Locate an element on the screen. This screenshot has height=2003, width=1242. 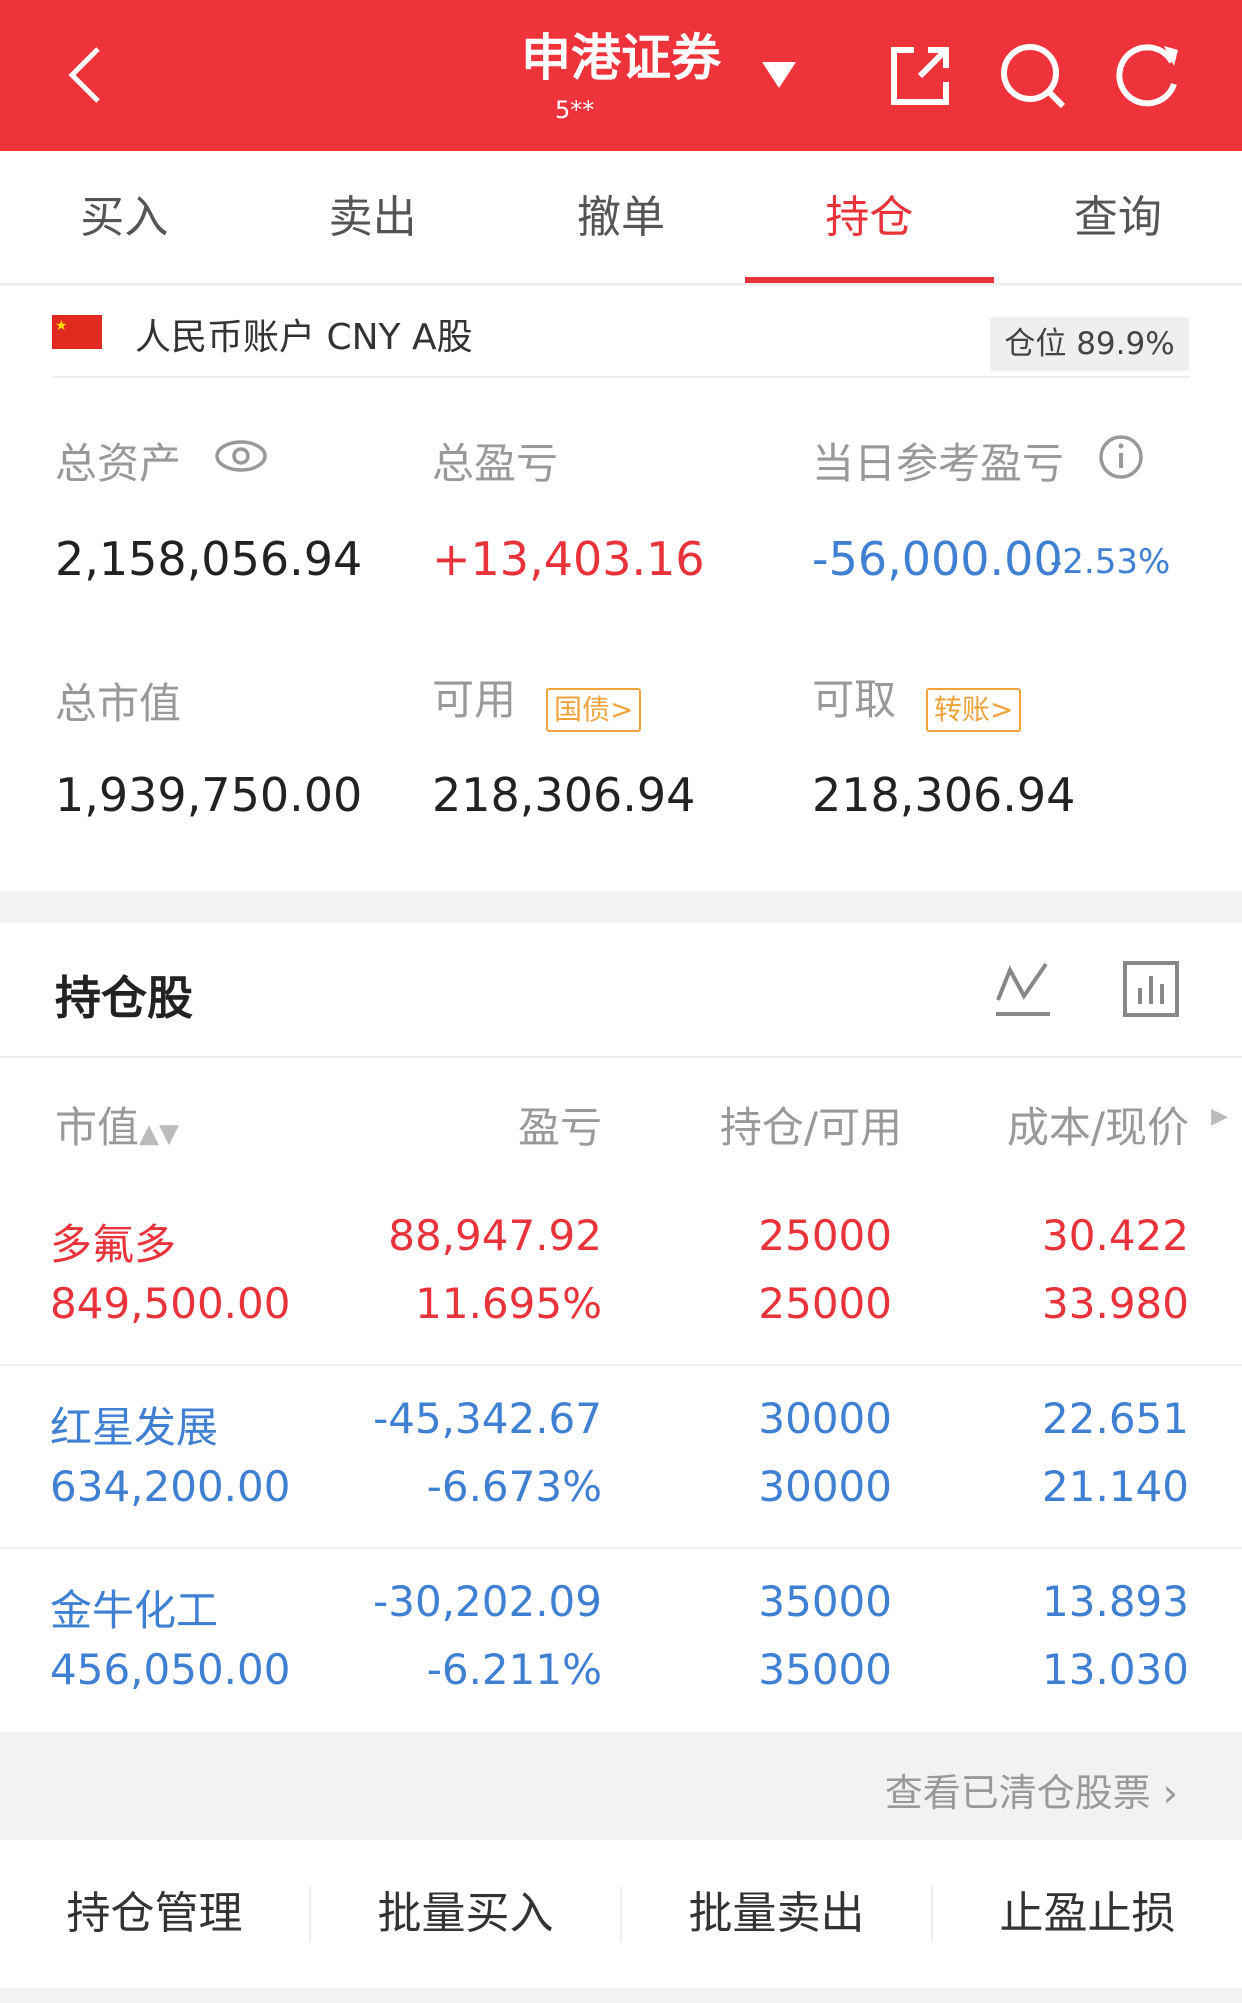
line-chart-icon is located at coordinates (1023, 989).